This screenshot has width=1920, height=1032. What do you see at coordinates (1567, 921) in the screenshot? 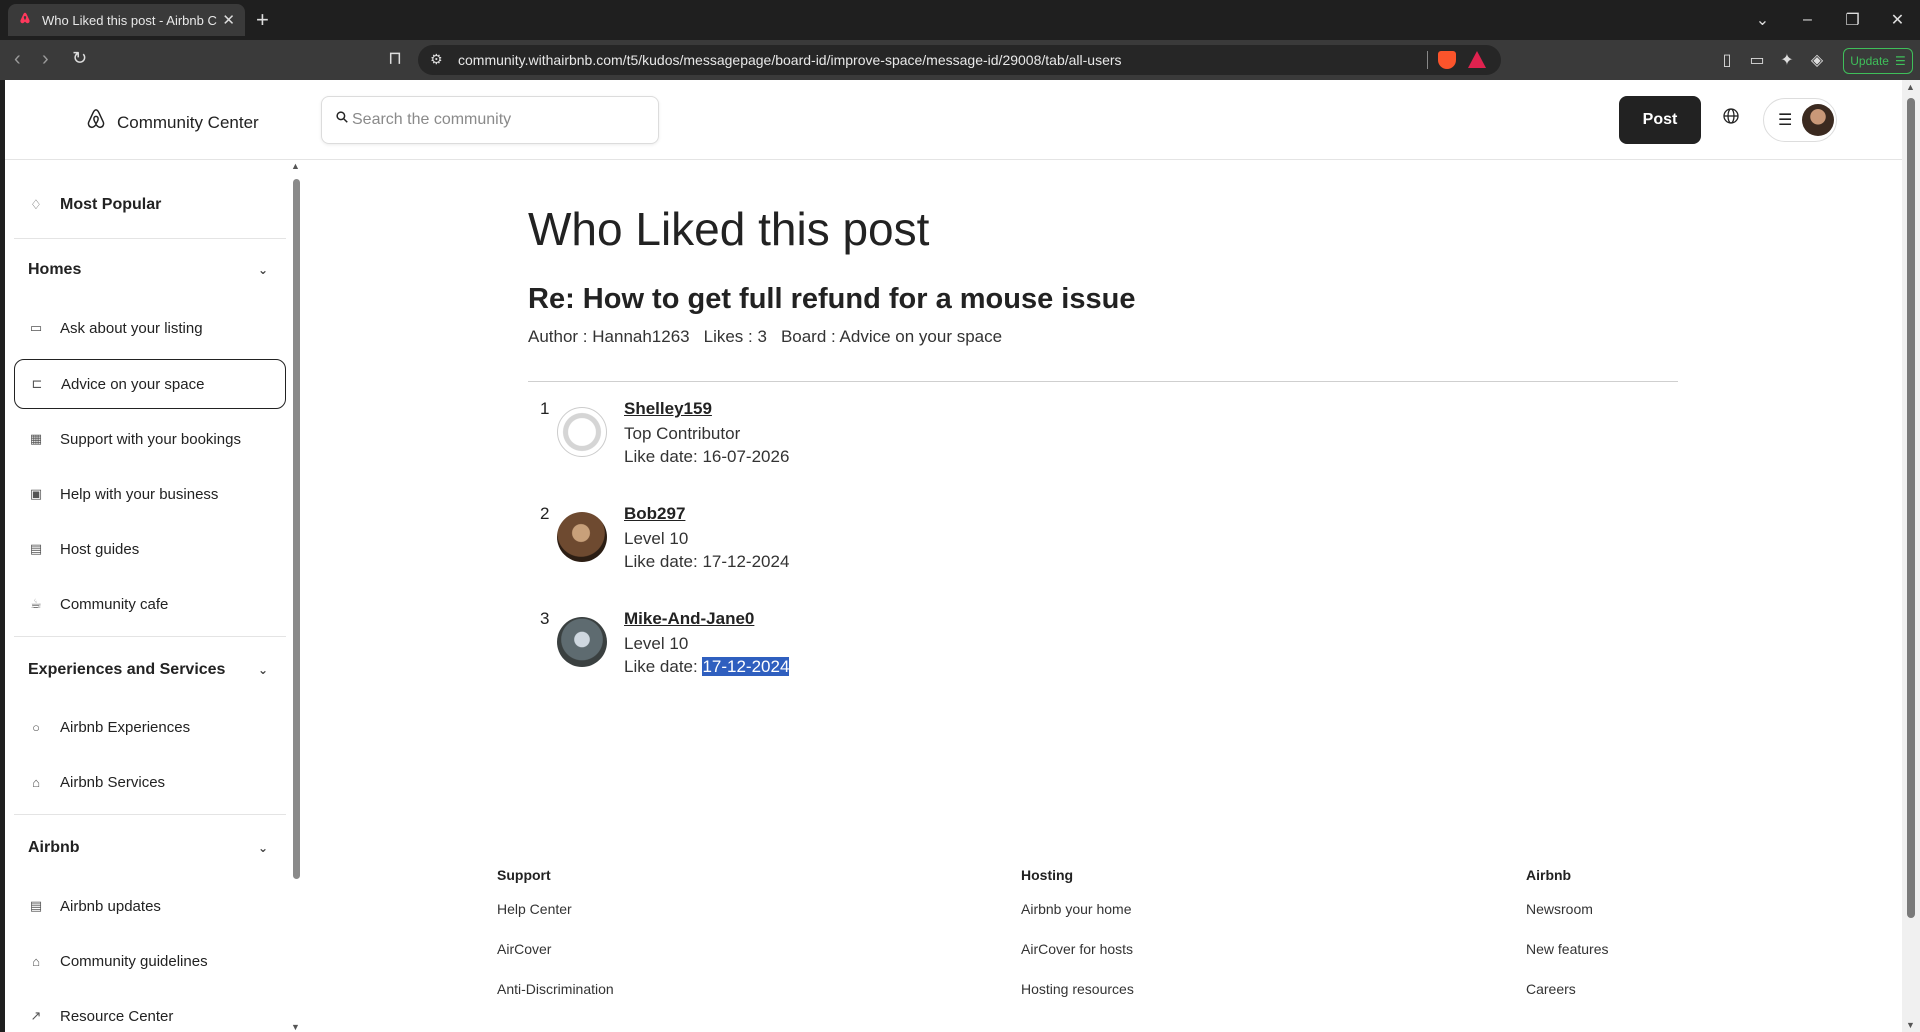
I see `footer-link: Newsroom` at bounding box center [1567, 921].